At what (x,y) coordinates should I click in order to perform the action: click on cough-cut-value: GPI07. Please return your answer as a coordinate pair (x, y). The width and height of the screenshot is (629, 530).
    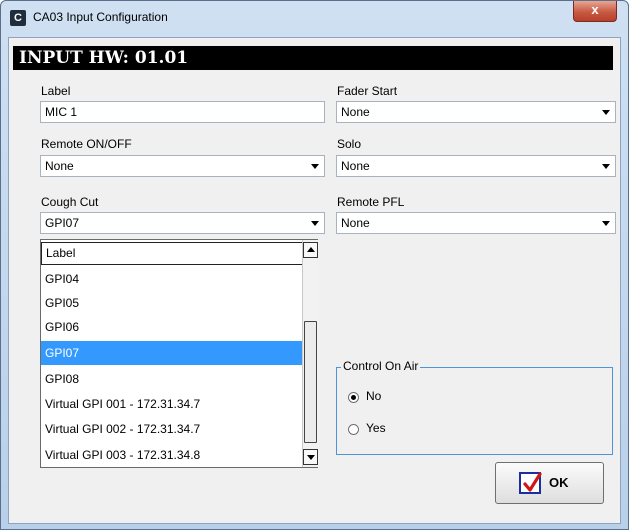
    Looking at the image, I should click on (62, 223).